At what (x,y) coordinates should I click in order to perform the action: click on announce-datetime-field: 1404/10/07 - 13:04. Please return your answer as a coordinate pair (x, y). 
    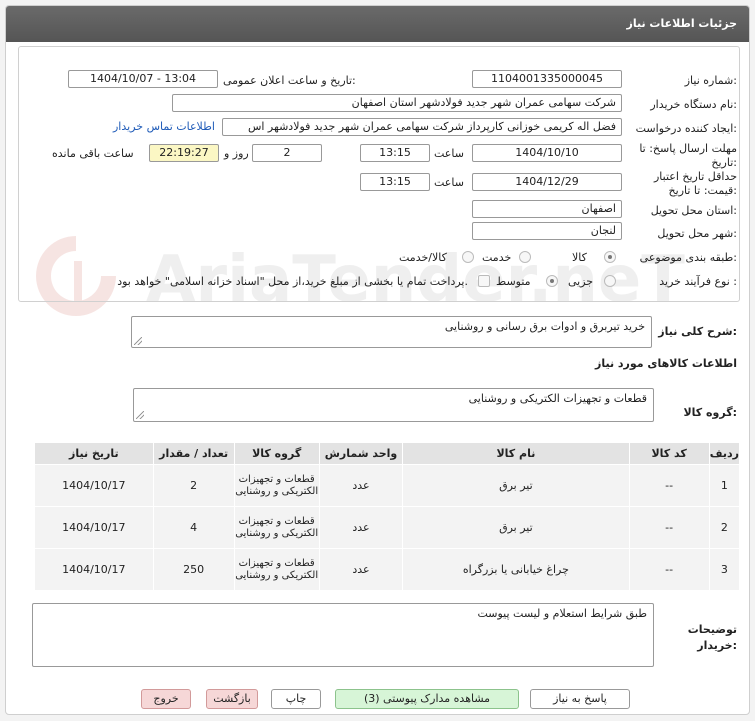
    Looking at the image, I should click on (143, 79).